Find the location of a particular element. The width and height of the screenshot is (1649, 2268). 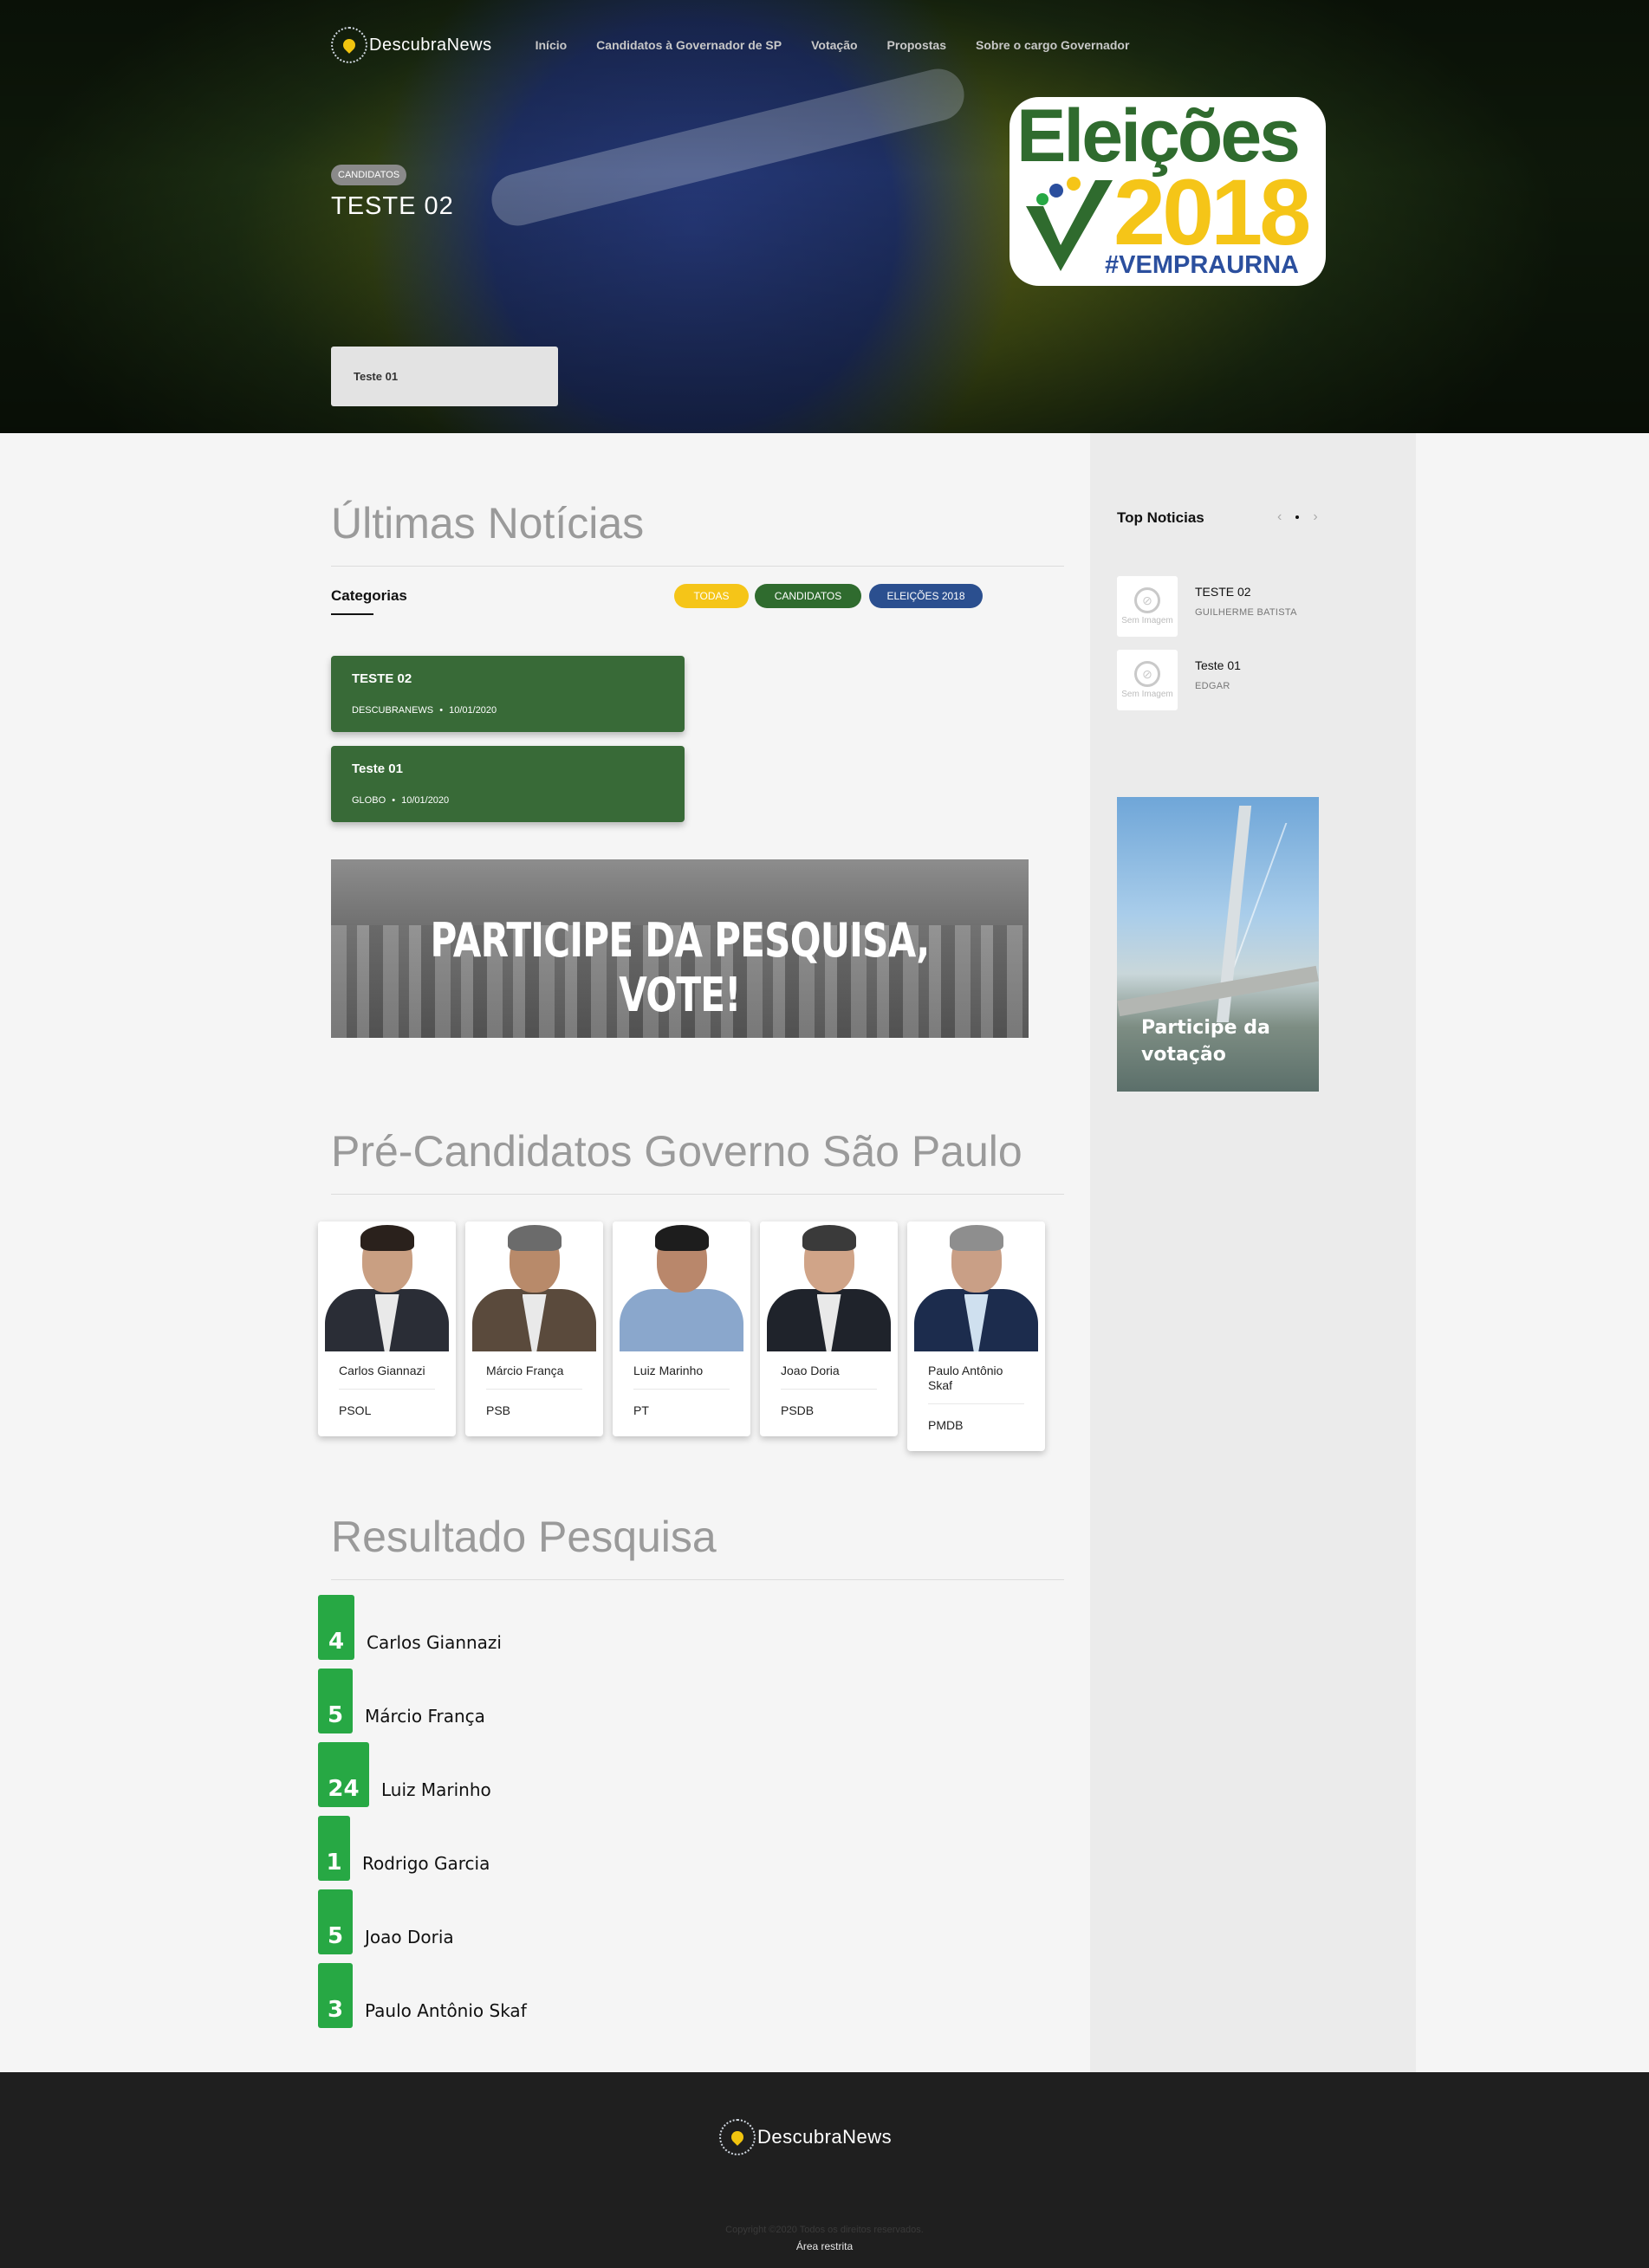

candidate-party: PMDB is located at coordinates (946, 1425).